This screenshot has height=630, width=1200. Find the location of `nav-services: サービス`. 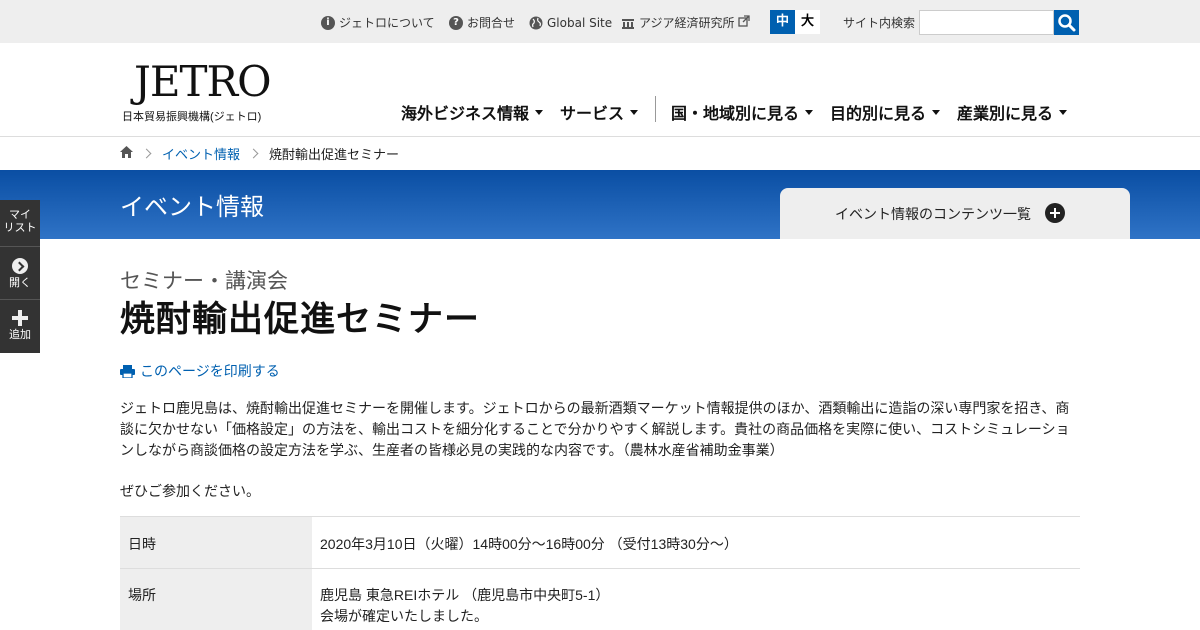

nav-services: サービス is located at coordinates (599, 112).